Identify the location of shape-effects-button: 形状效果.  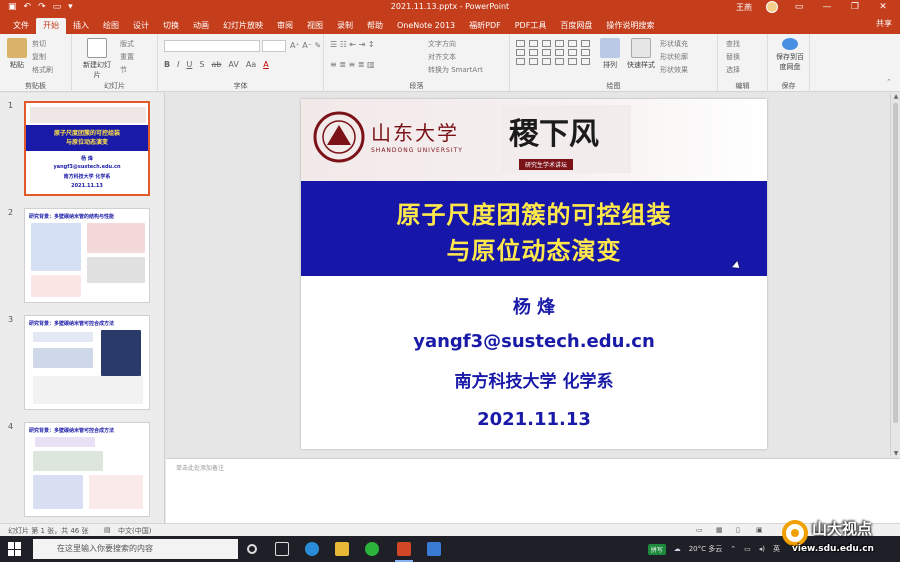
(674, 70).